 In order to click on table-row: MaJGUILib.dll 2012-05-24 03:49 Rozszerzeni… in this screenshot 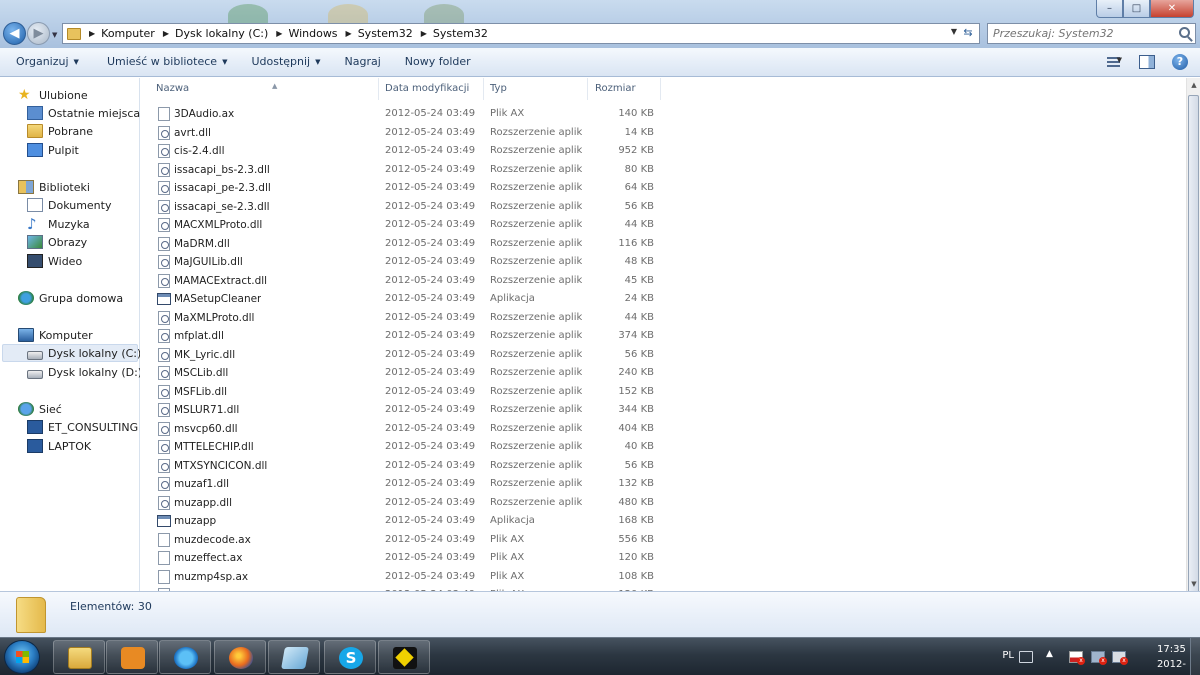, I will do `click(405, 262)`.